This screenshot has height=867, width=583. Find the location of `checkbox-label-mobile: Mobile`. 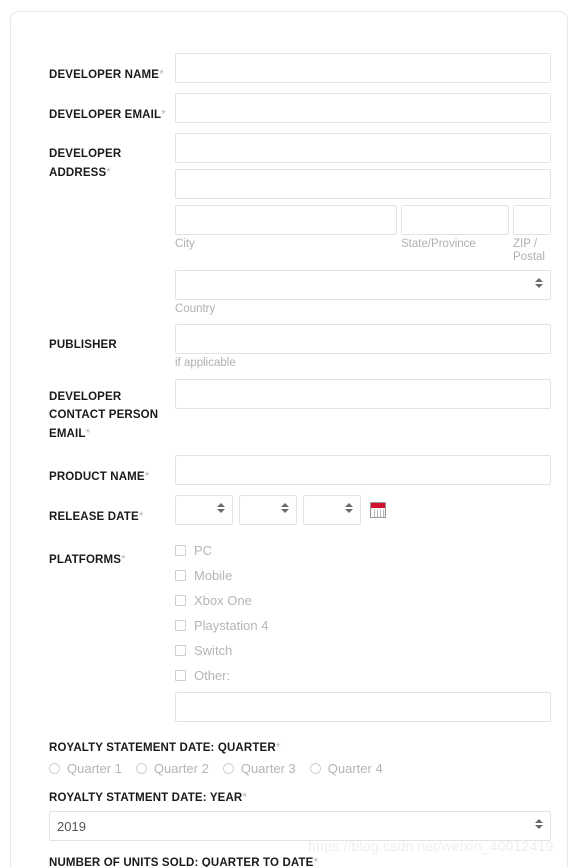

checkbox-label-mobile: Mobile is located at coordinates (213, 575).